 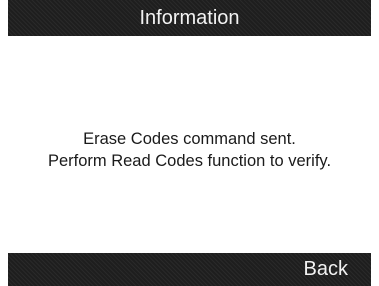 What do you see at coordinates (326, 269) in the screenshot?
I see `back-button: Back` at bounding box center [326, 269].